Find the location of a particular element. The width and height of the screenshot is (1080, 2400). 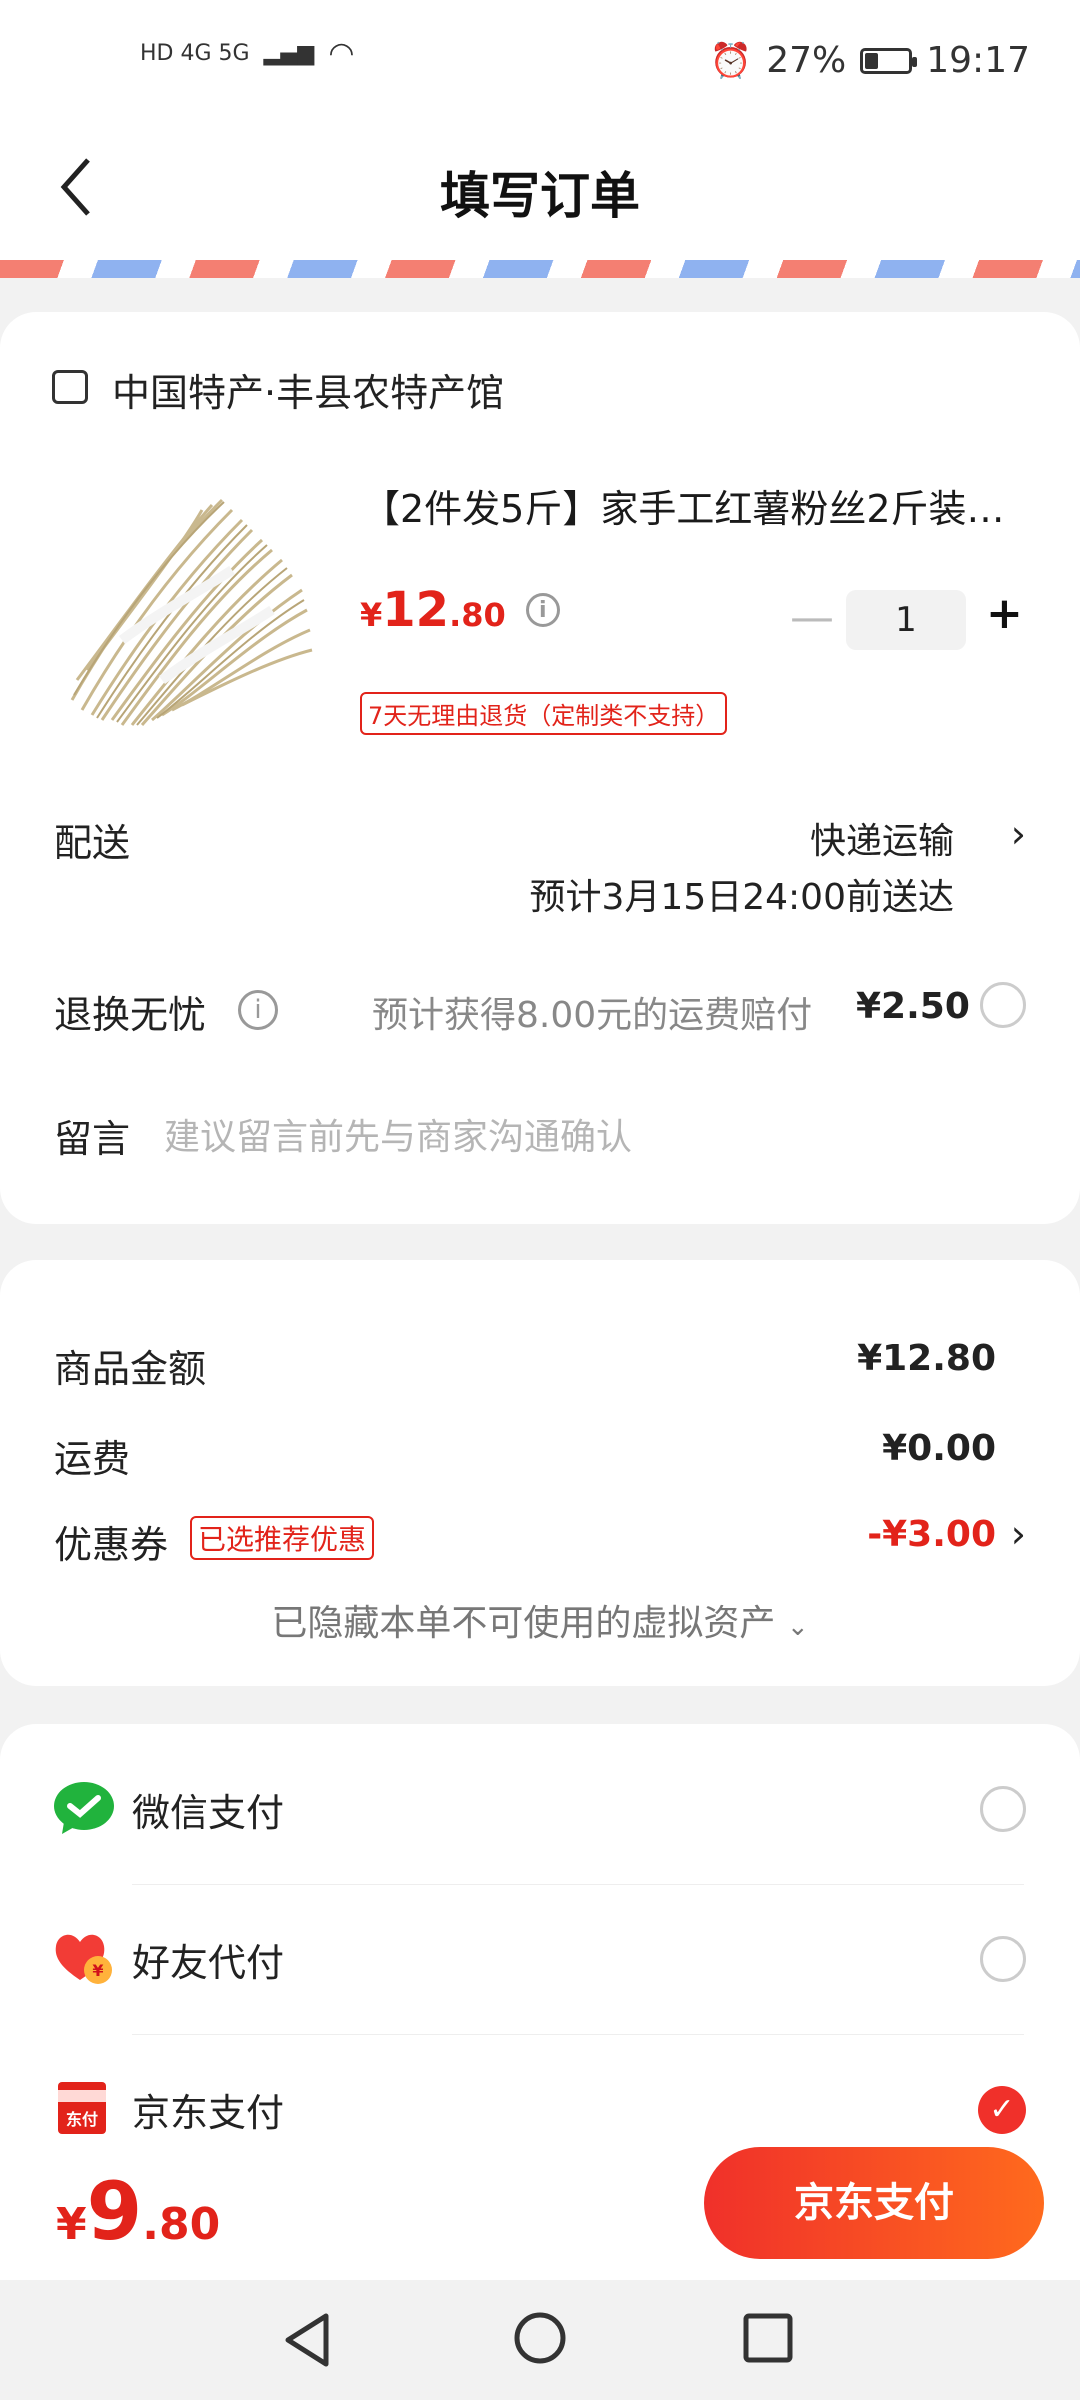

payment-radio-wechat is located at coordinates (1003, 1809).